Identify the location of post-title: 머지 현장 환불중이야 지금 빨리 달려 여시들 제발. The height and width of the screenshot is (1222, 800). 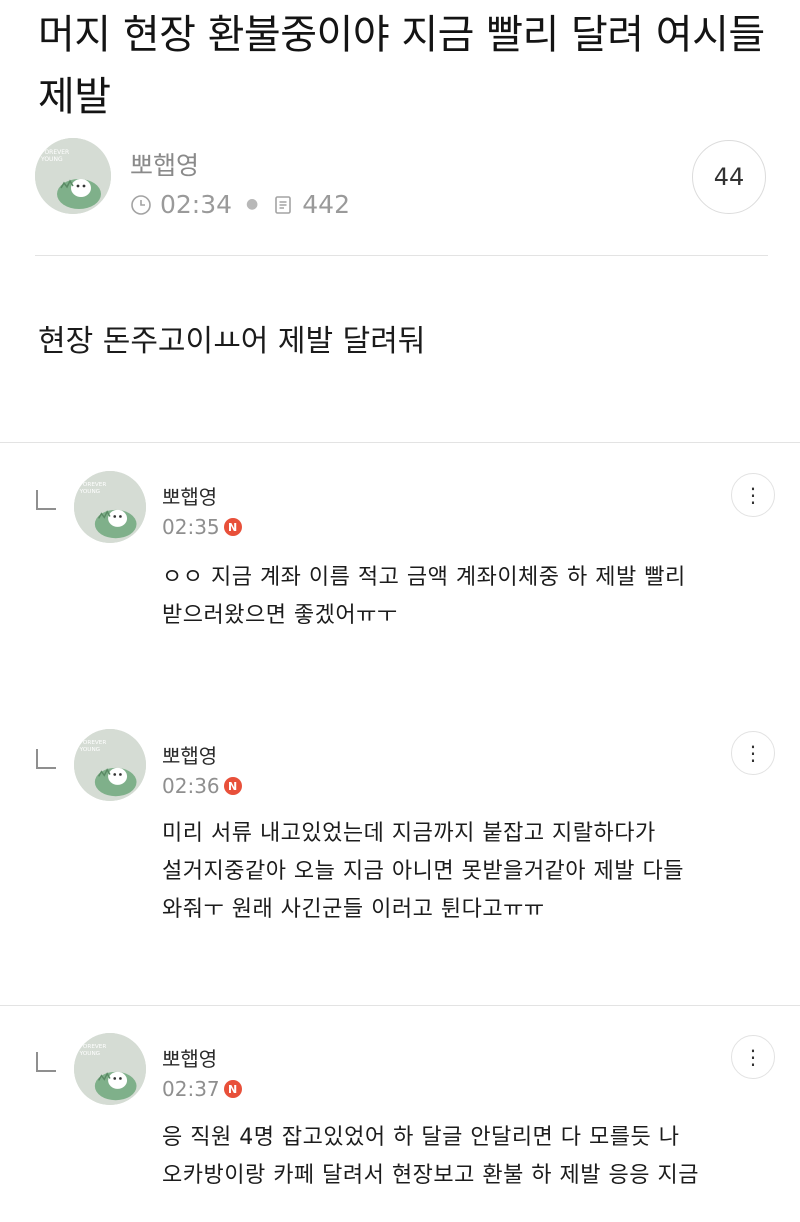
(401, 66).